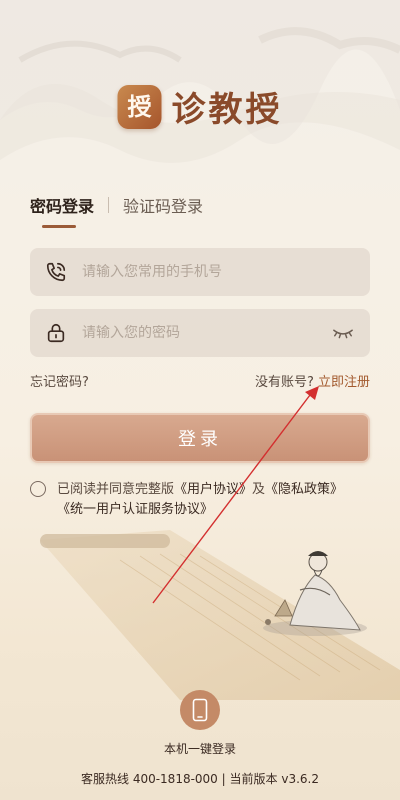 This screenshot has width=400, height=800. I want to click on phone-icon, so click(56, 272).